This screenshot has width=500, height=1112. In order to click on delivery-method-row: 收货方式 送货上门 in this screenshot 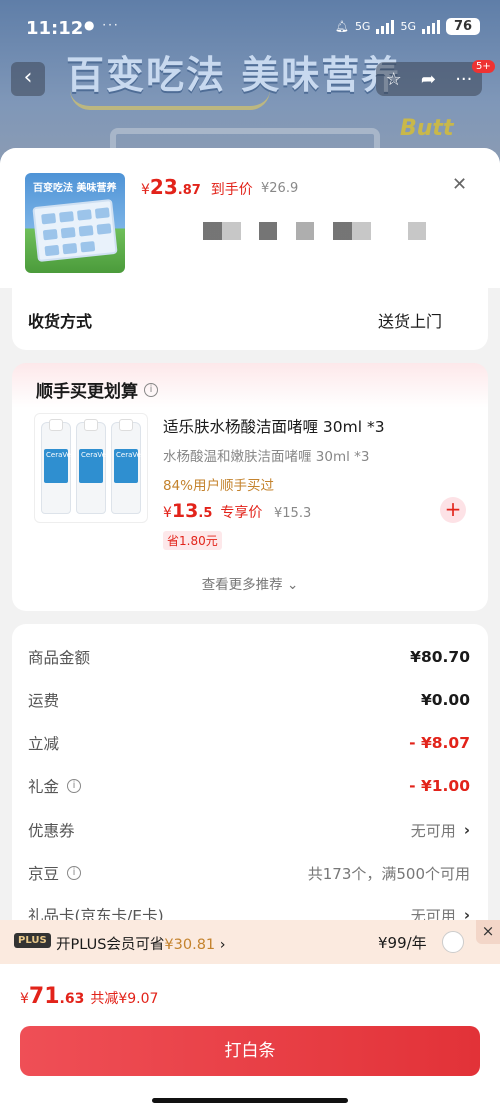, I will do `click(250, 318)`.